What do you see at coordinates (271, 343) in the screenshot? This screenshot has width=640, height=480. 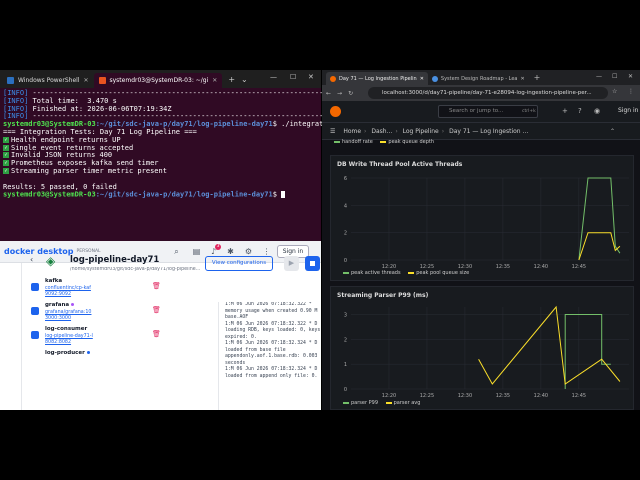 I see `log-line: 1:M 06 Jun 2026 07:18:32.324 * D` at bounding box center [271, 343].